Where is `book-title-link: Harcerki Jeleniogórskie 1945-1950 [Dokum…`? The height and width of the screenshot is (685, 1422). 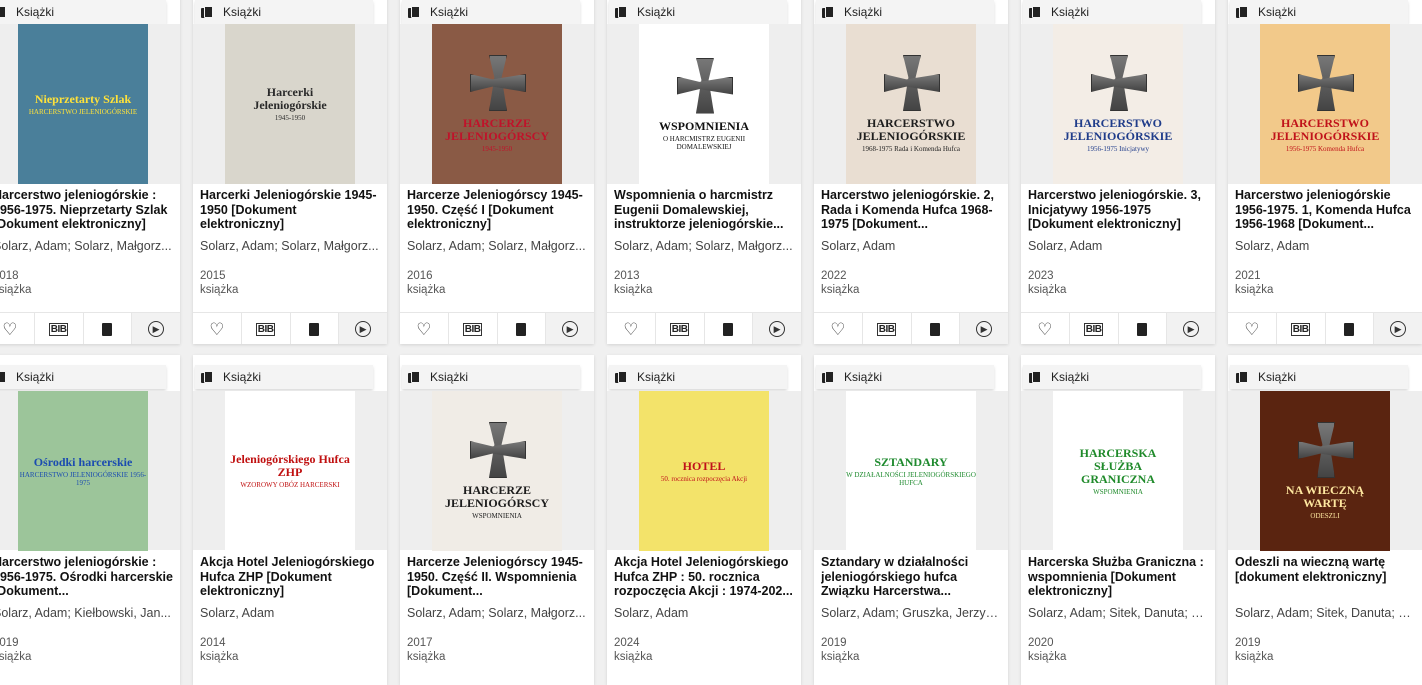 book-title-link: Harcerki Jeleniogórskie 1945-1950 [Dokum… is located at coordinates (290, 210).